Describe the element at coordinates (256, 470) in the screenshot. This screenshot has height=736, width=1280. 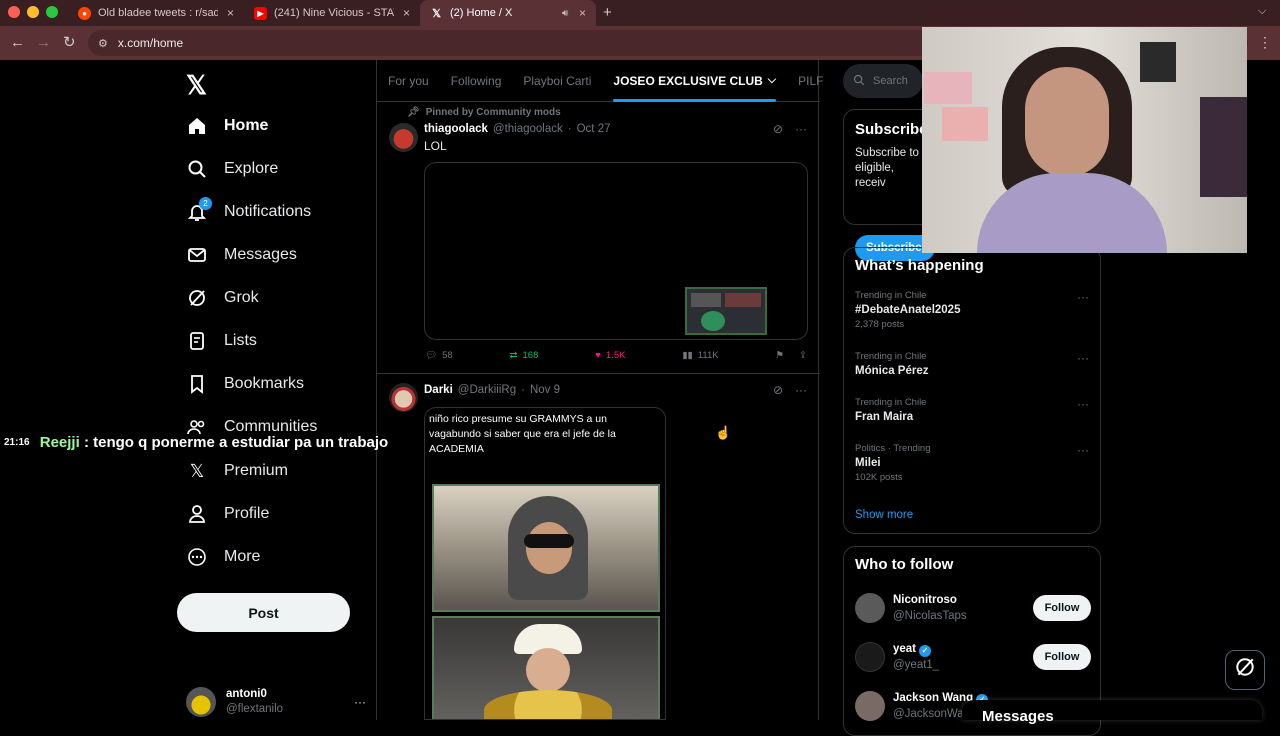
I see `nav-label: Premium` at that location.